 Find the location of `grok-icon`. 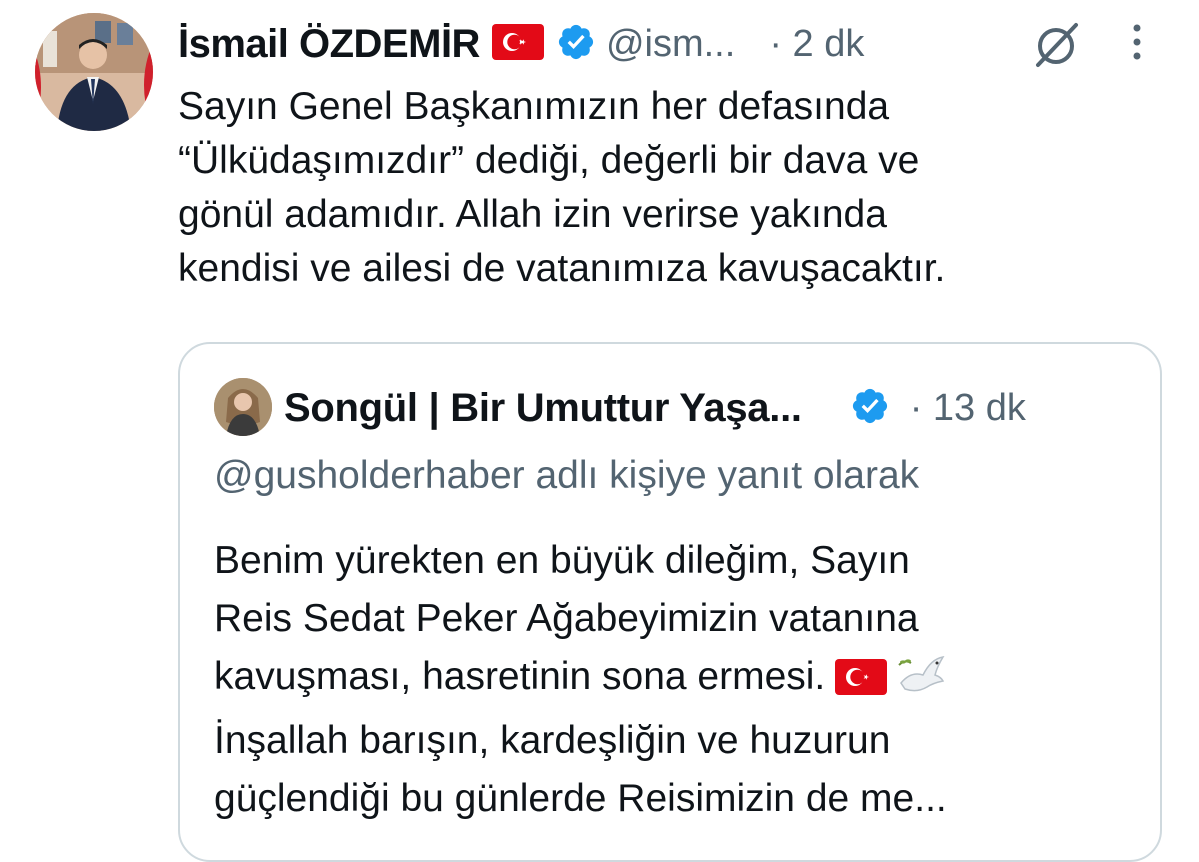

grok-icon is located at coordinates (1056, 47).